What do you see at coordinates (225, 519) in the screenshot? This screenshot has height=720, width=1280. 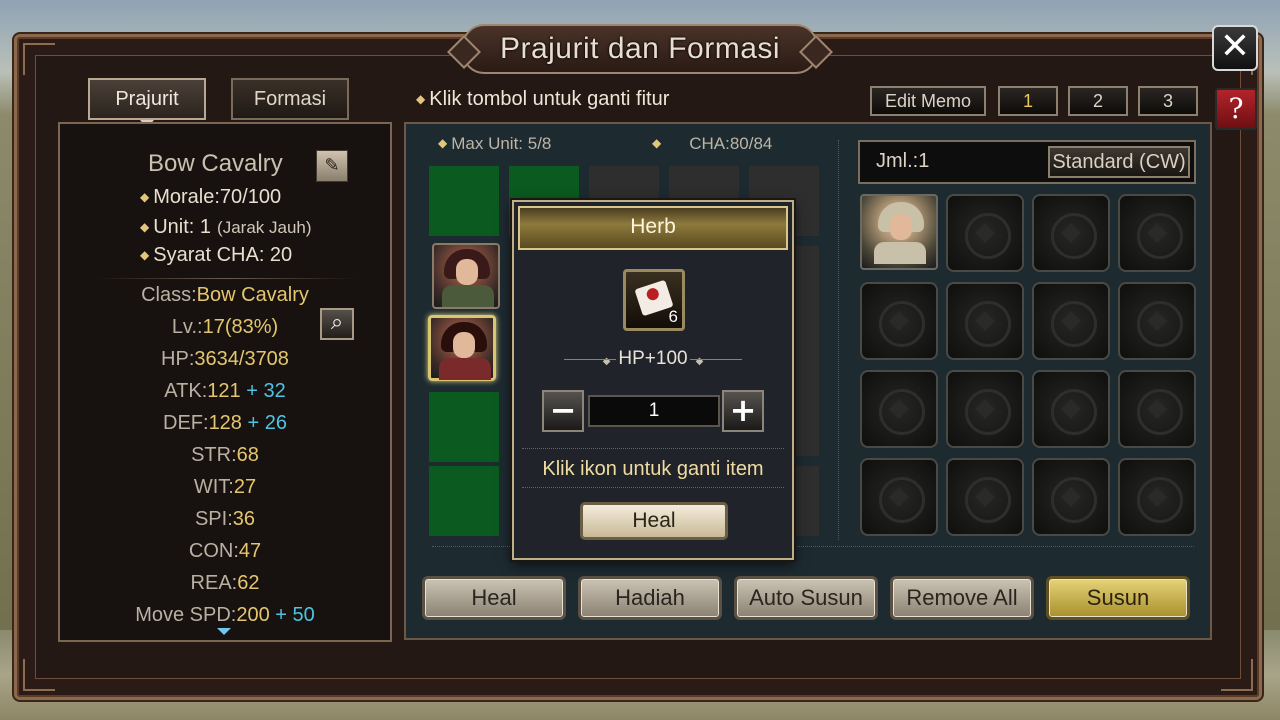 I see `stat-spi: SPI:36` at bounding box center [225, 519].